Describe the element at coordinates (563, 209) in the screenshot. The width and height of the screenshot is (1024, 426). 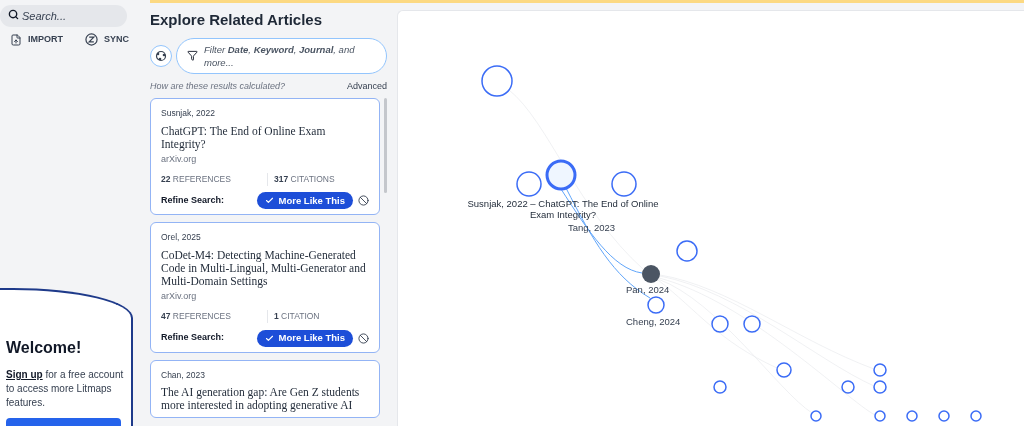
I see `node-label: Susnjak, 2022 – ChatGPT: The End of Online Exam Integrity?` at that location.